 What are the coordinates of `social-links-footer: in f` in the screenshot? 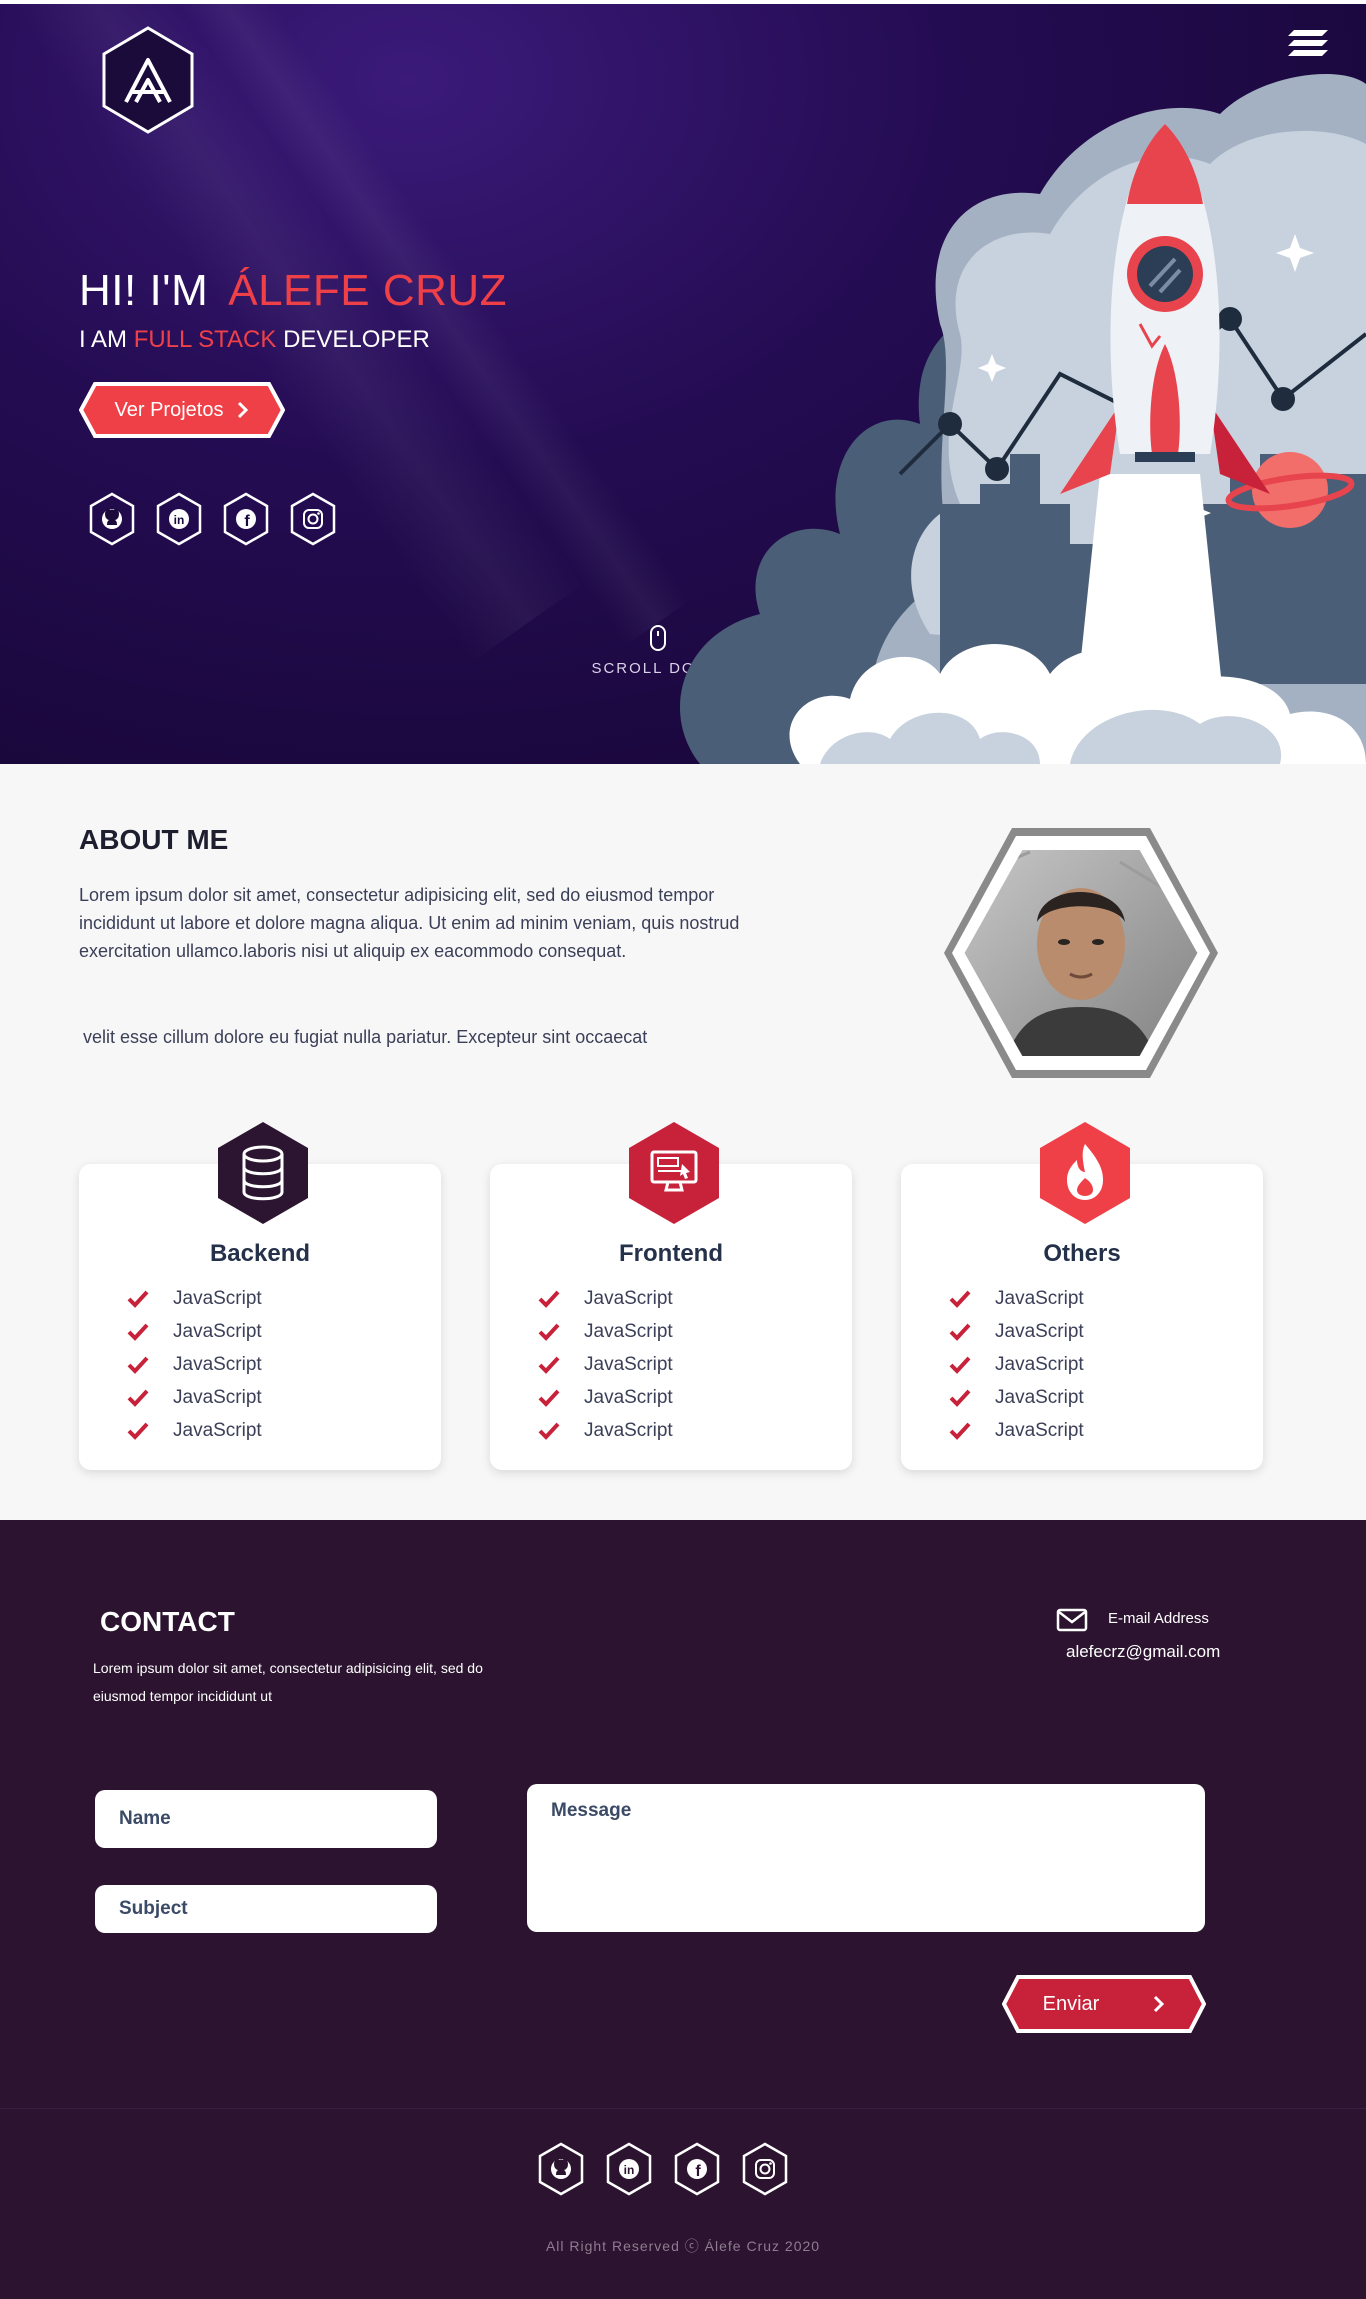 It's located at (663, 2169).